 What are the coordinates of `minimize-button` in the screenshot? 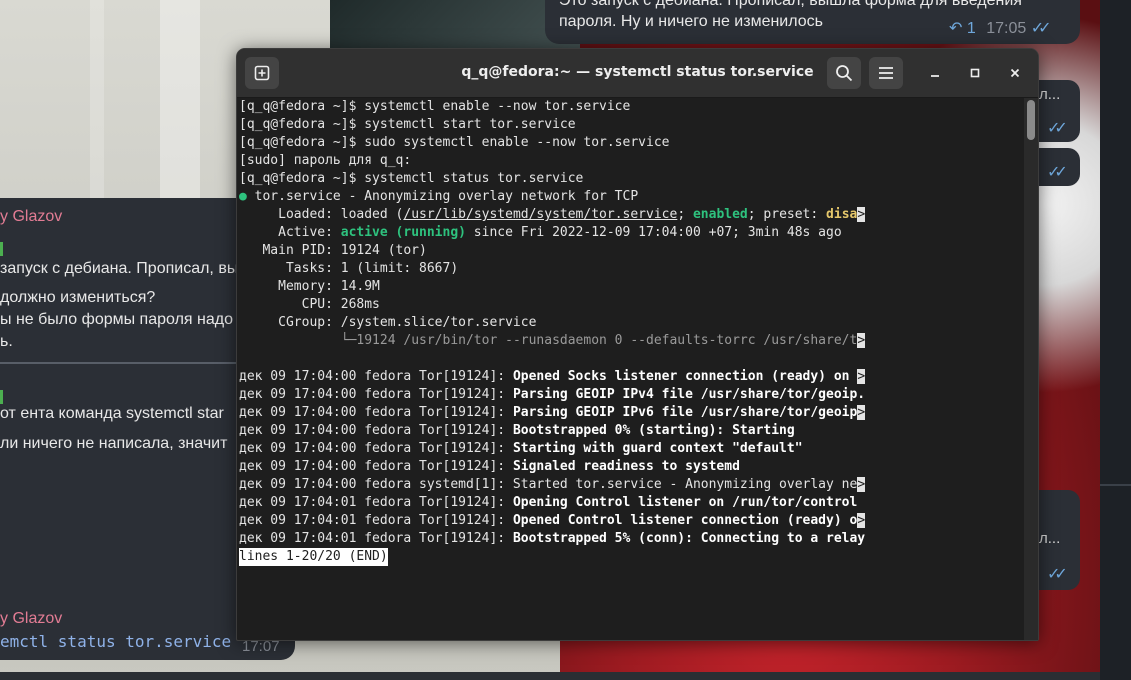 It's located at (935, 73).